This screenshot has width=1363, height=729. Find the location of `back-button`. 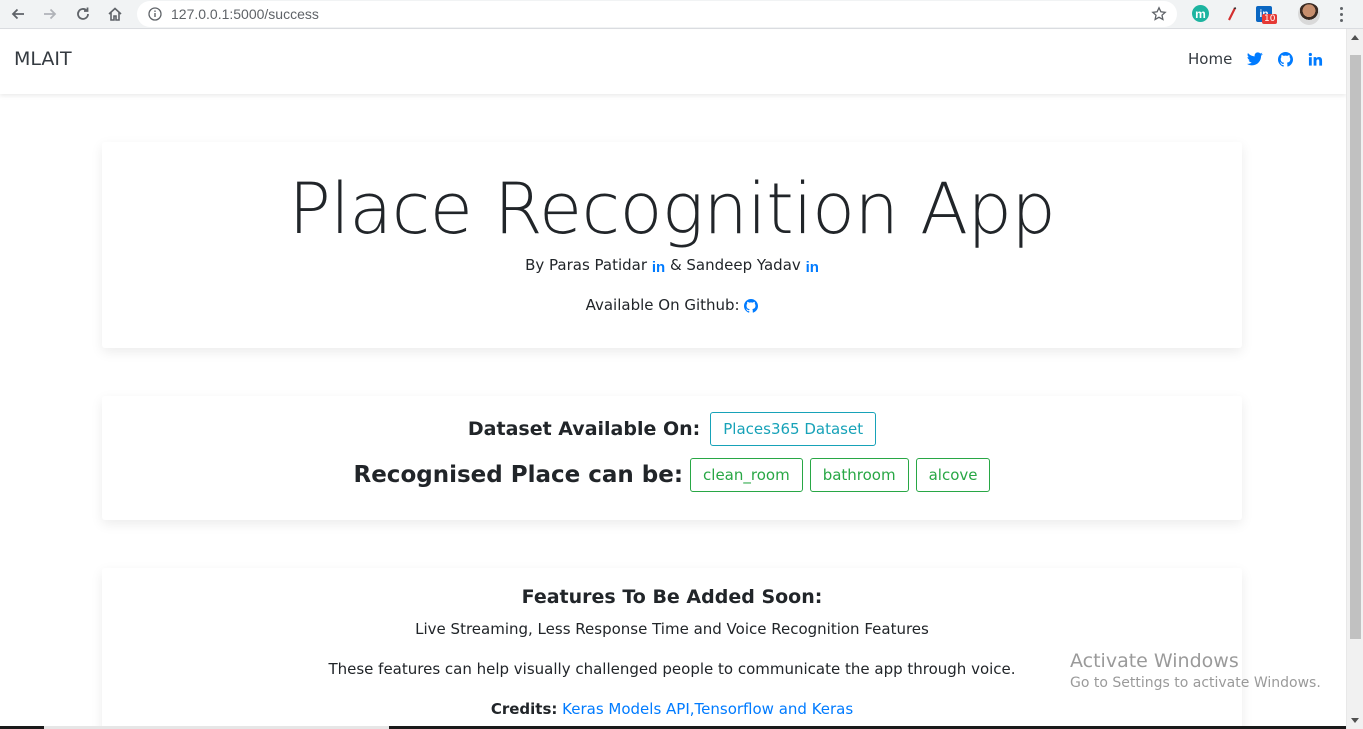

back-button is located at coordinates (18, 14).